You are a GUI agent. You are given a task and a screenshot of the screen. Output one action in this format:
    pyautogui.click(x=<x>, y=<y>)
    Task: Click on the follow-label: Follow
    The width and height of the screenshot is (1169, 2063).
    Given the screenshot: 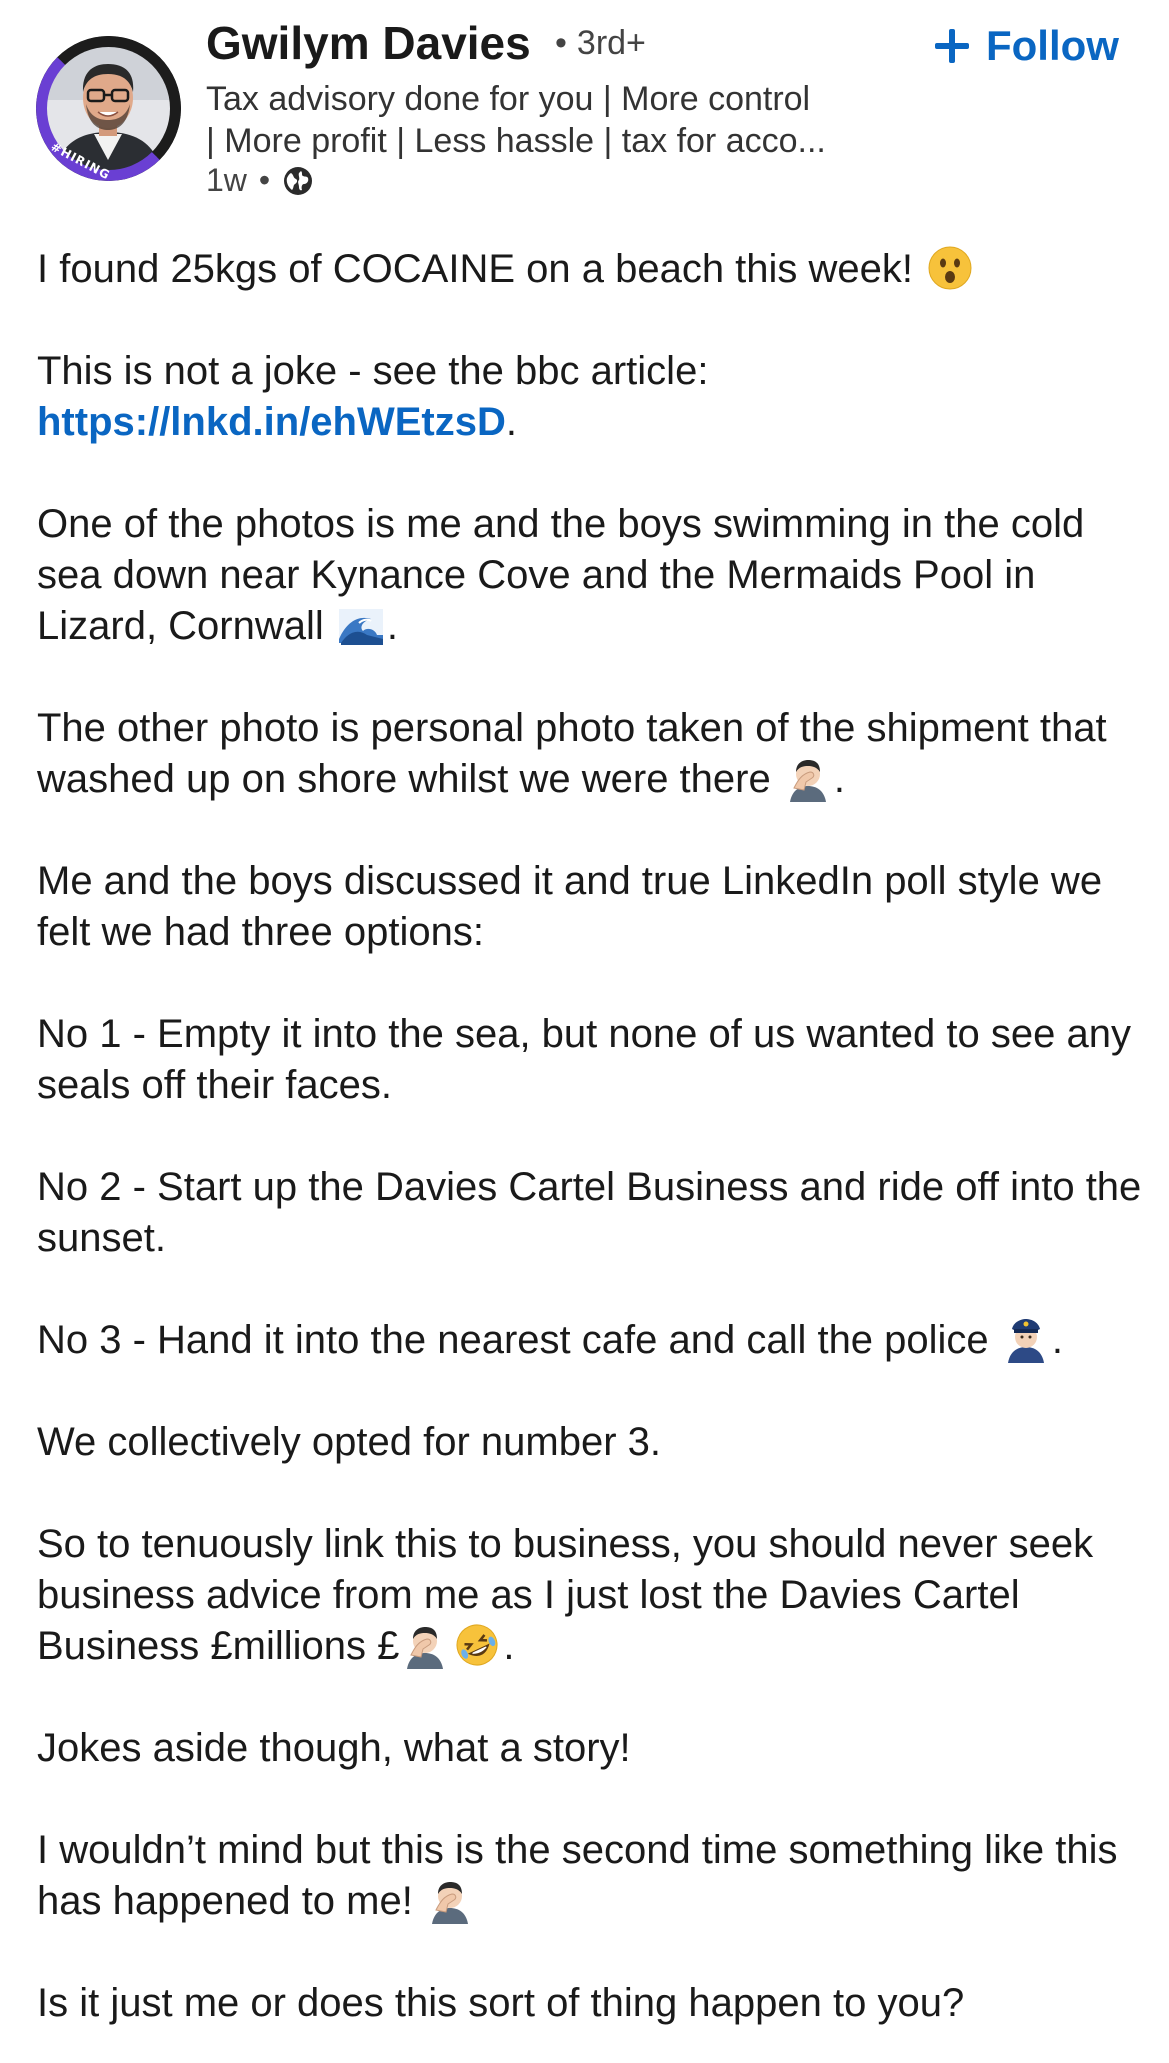 What is the action you would take?
    pyautogui.click(x=1052, y=45)
    